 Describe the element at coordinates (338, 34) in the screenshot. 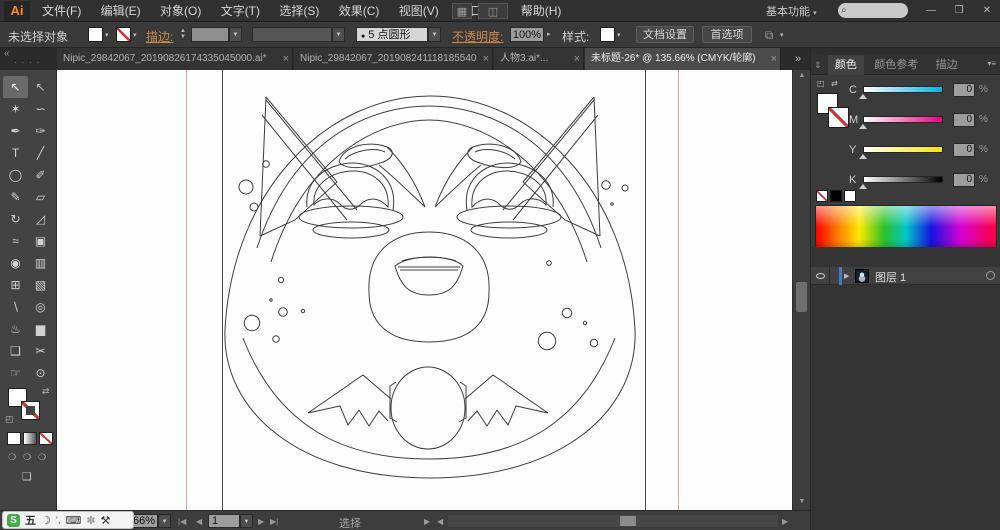

I see `brush-dropdown: ▼` at that location.